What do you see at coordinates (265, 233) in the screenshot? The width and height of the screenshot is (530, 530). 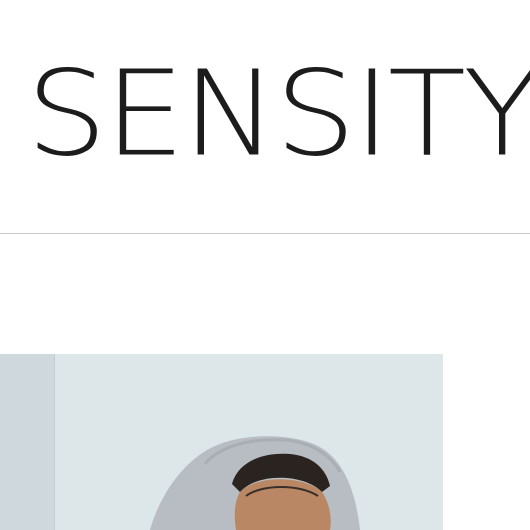 I see `header-divider` at bounding box center [265, 233].